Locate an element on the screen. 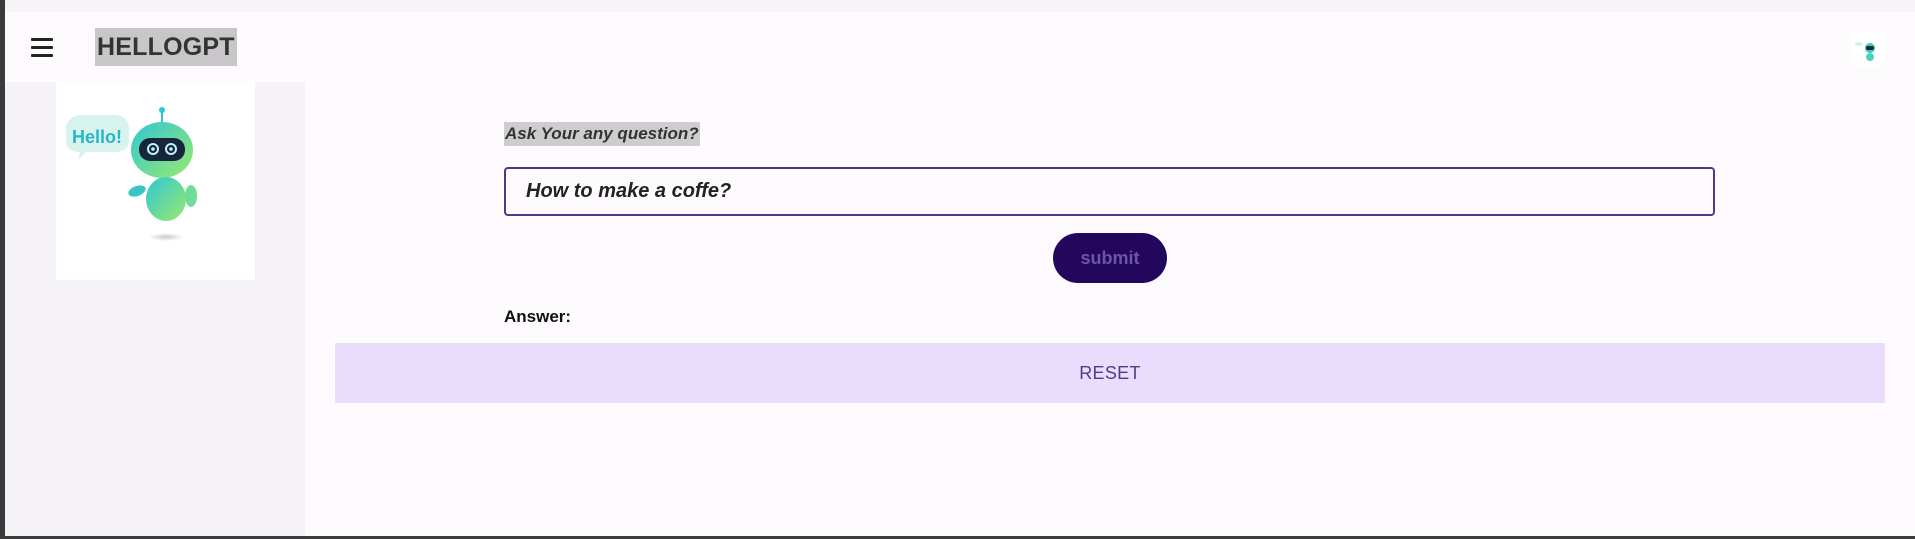  sidebar: Hello! is located at coordinates (155, 309).